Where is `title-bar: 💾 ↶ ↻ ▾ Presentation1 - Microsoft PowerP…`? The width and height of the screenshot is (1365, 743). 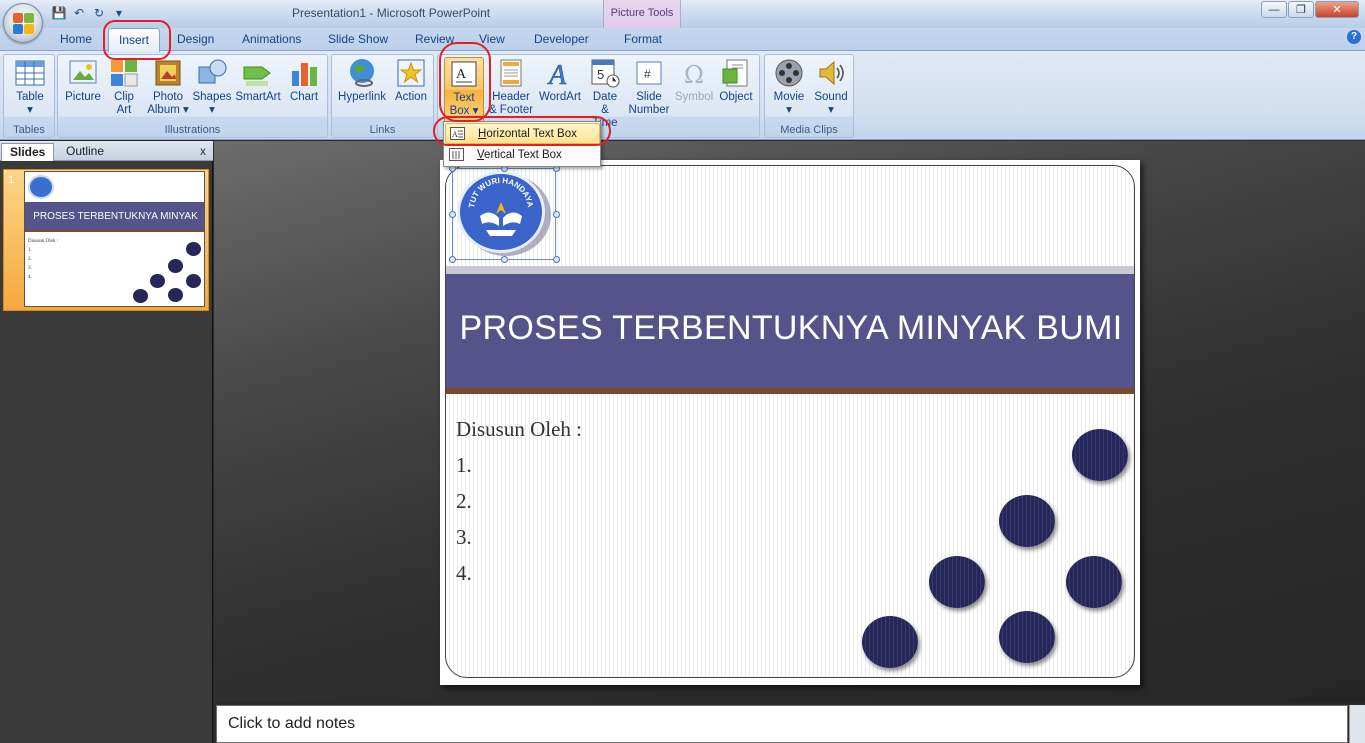 title-bar: 💾 ↶ ↻ ▾ Presentation1 - Microsoft PowerP… is located at coordinates (682, 14).